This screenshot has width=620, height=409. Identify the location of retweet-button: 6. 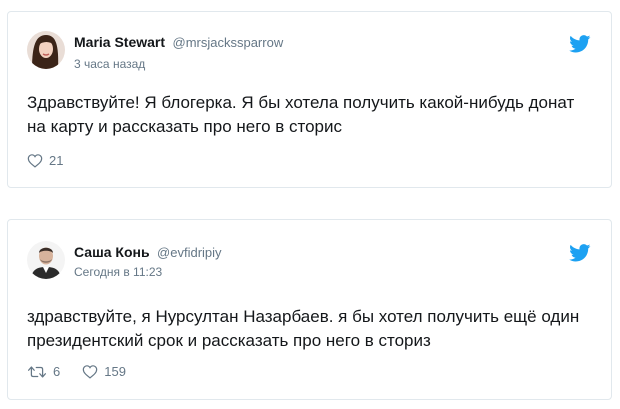
(43, 371).